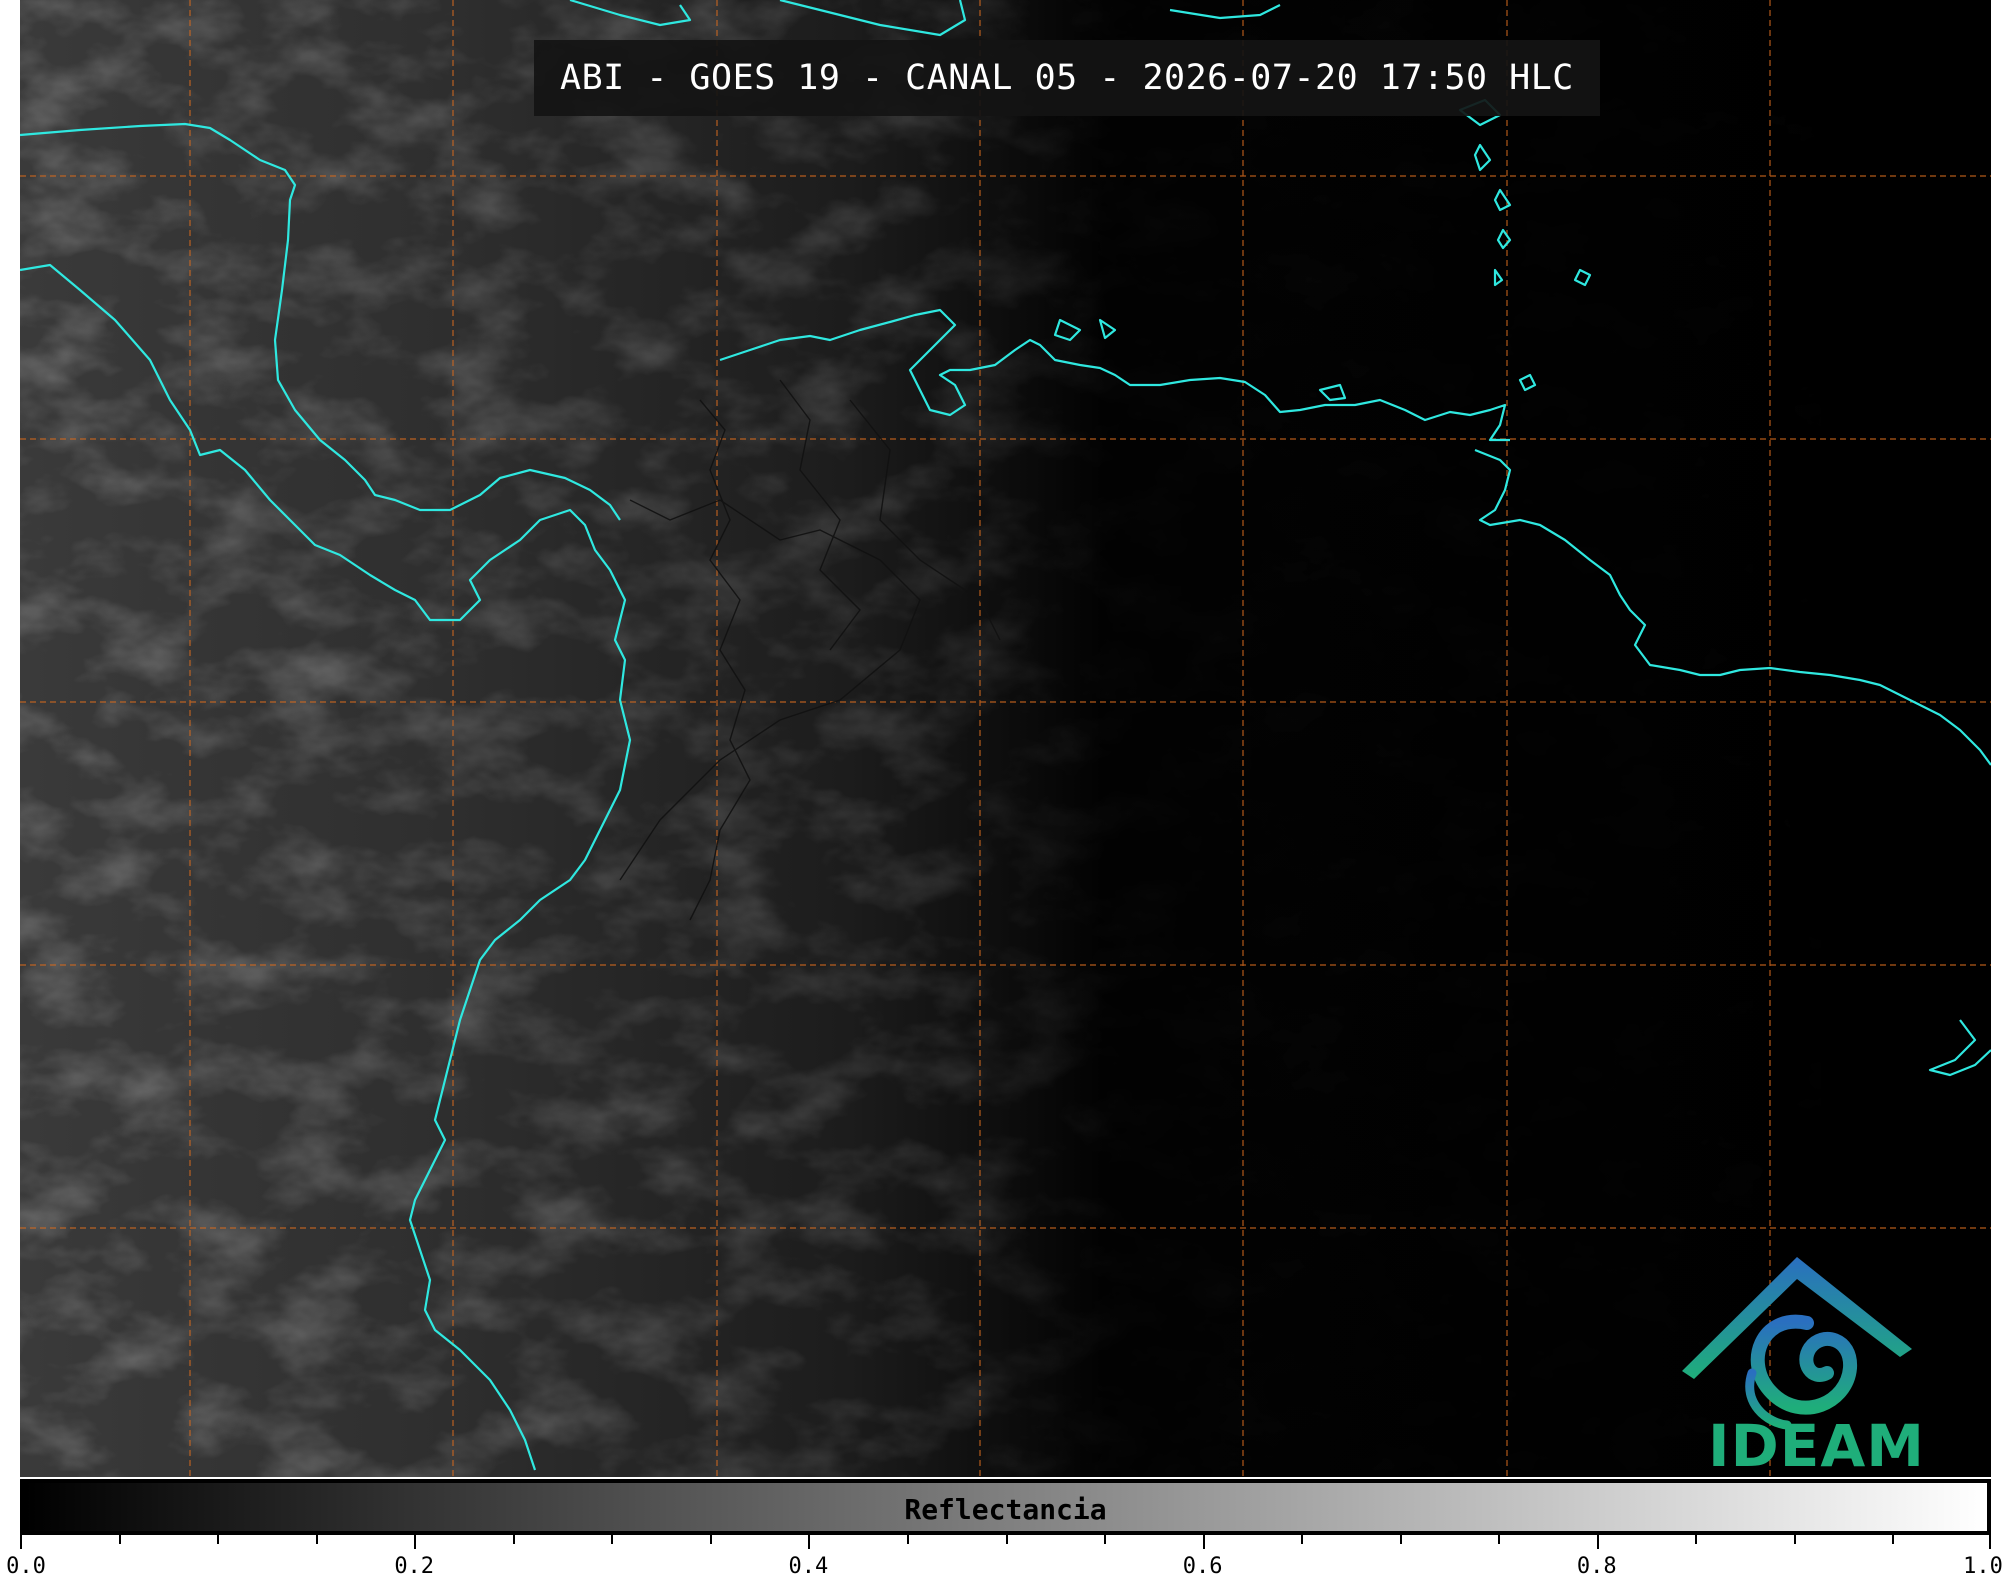 Image resolution: width=2011 pixels, height=1579 pixels. Describe the element at coordinates (1005, 1509) in the screenshot. I see `colorbar-label: Reflectancia` at that location.